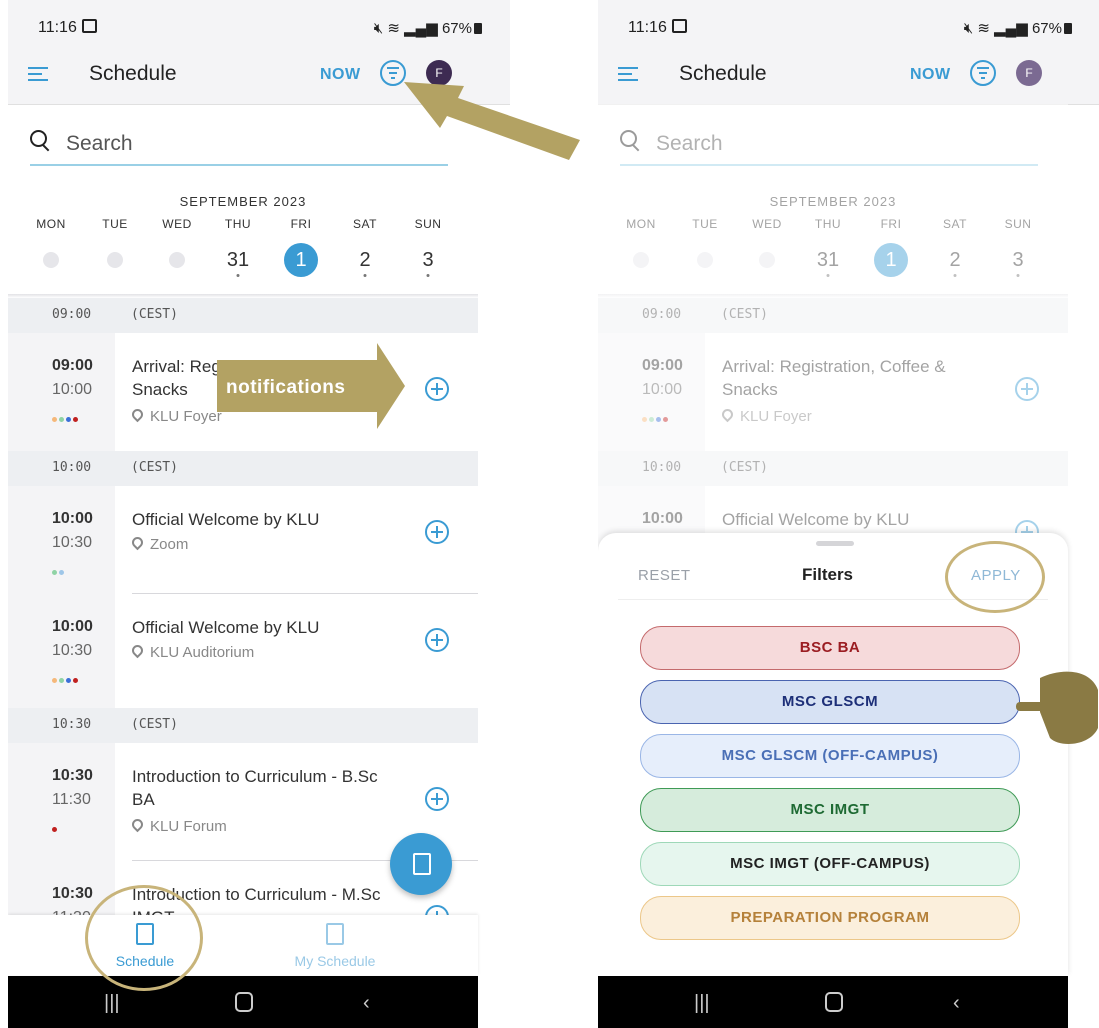  What do you see at coordinates (286, 387) in the screenshot?
I see `annotation-notifications-label: notifications` at bounding box center [286, 387].